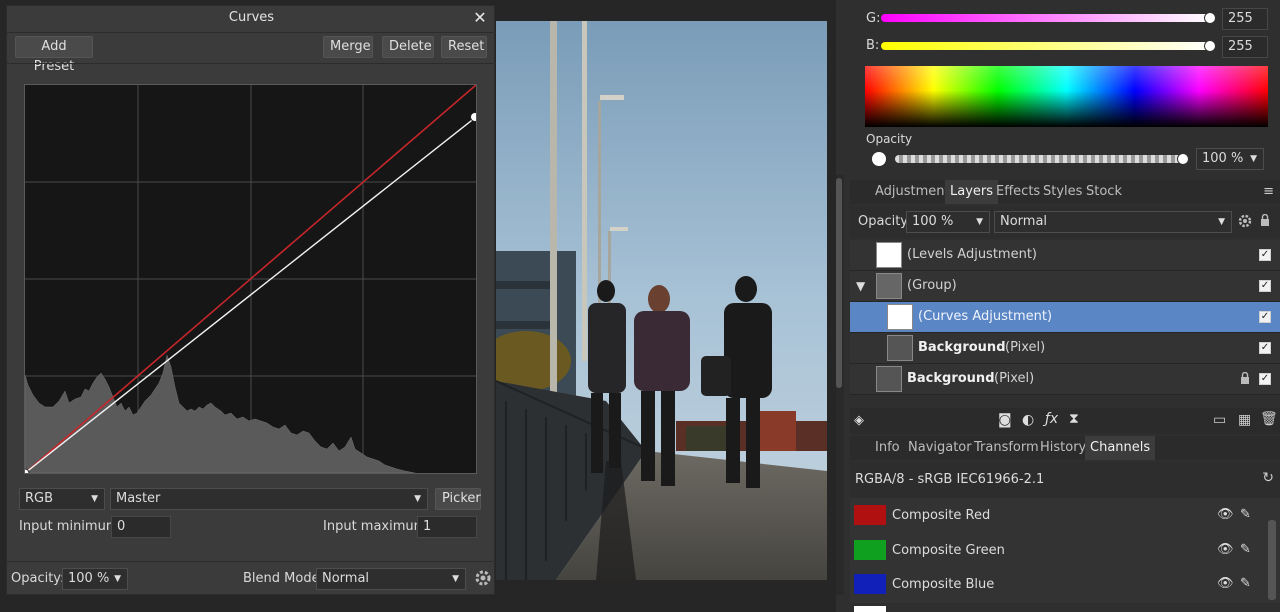 This screenshot has width=1280, height=612. I want to click on folder-icon: ▭, so click(1219, 420).